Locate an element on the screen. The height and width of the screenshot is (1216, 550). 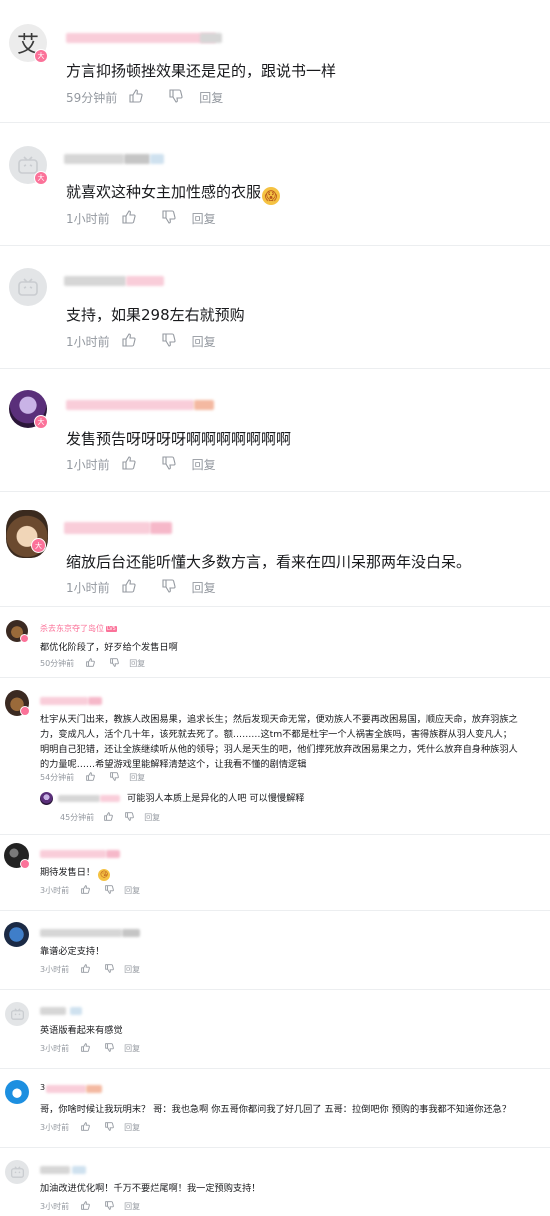
username: 杀去东京夺了岛位 LV5 is located at coordinates (78, 628).